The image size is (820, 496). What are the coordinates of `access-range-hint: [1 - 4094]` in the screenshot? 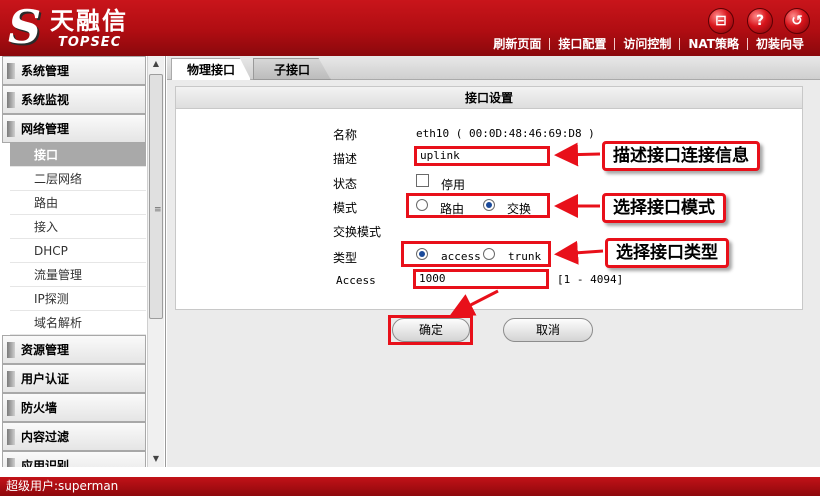 It's located at (590, 279).